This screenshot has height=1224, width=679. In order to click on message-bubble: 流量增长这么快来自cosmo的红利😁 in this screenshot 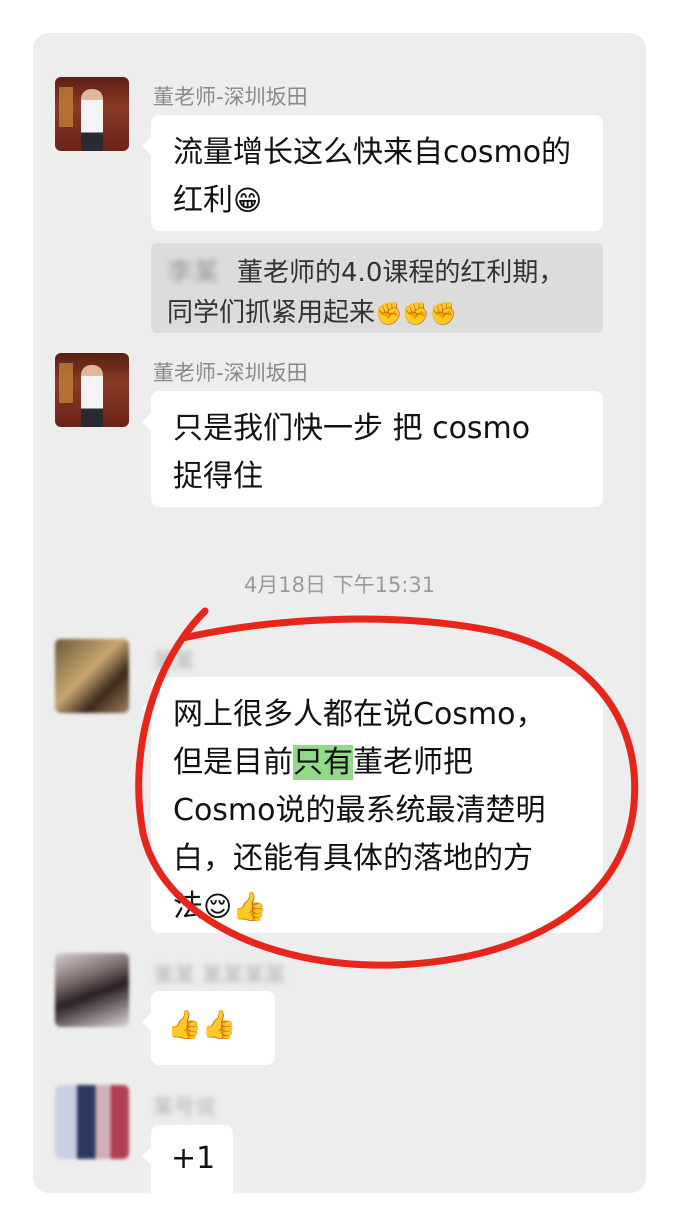, I will do `click(372, 173)`.